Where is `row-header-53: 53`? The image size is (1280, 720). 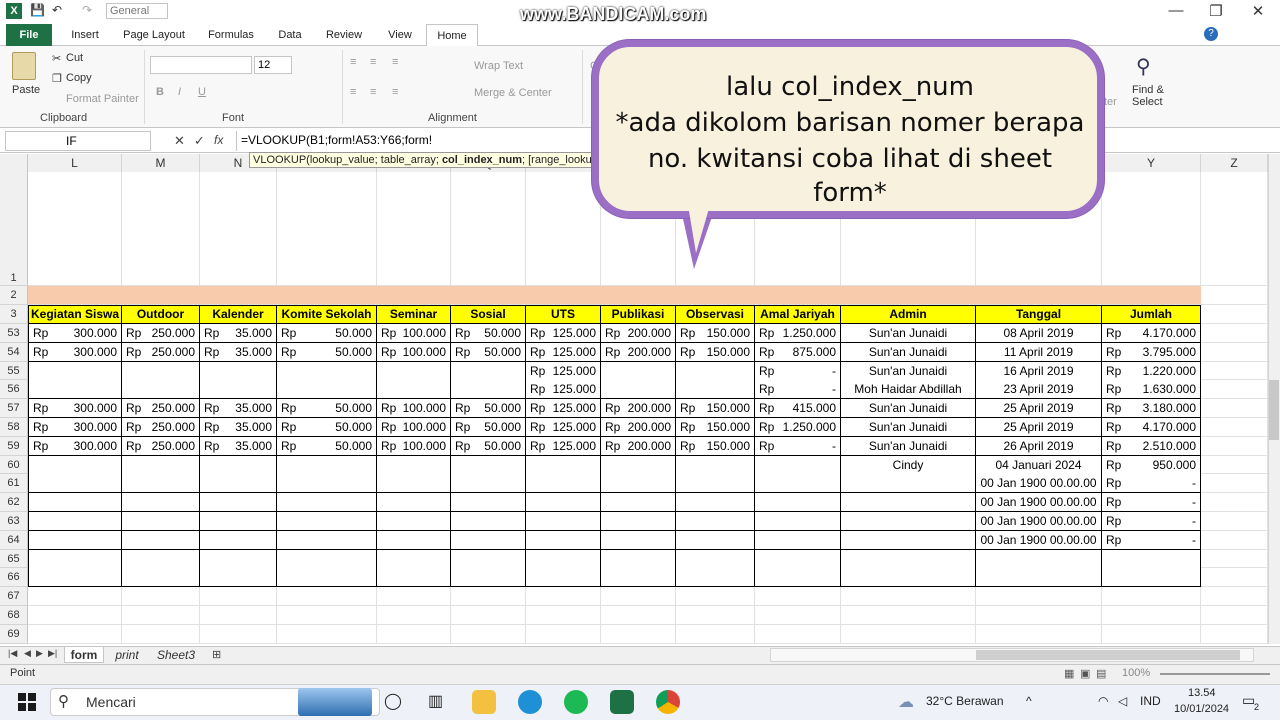 row-header-53: 53 is located at coordinates (14, 333).